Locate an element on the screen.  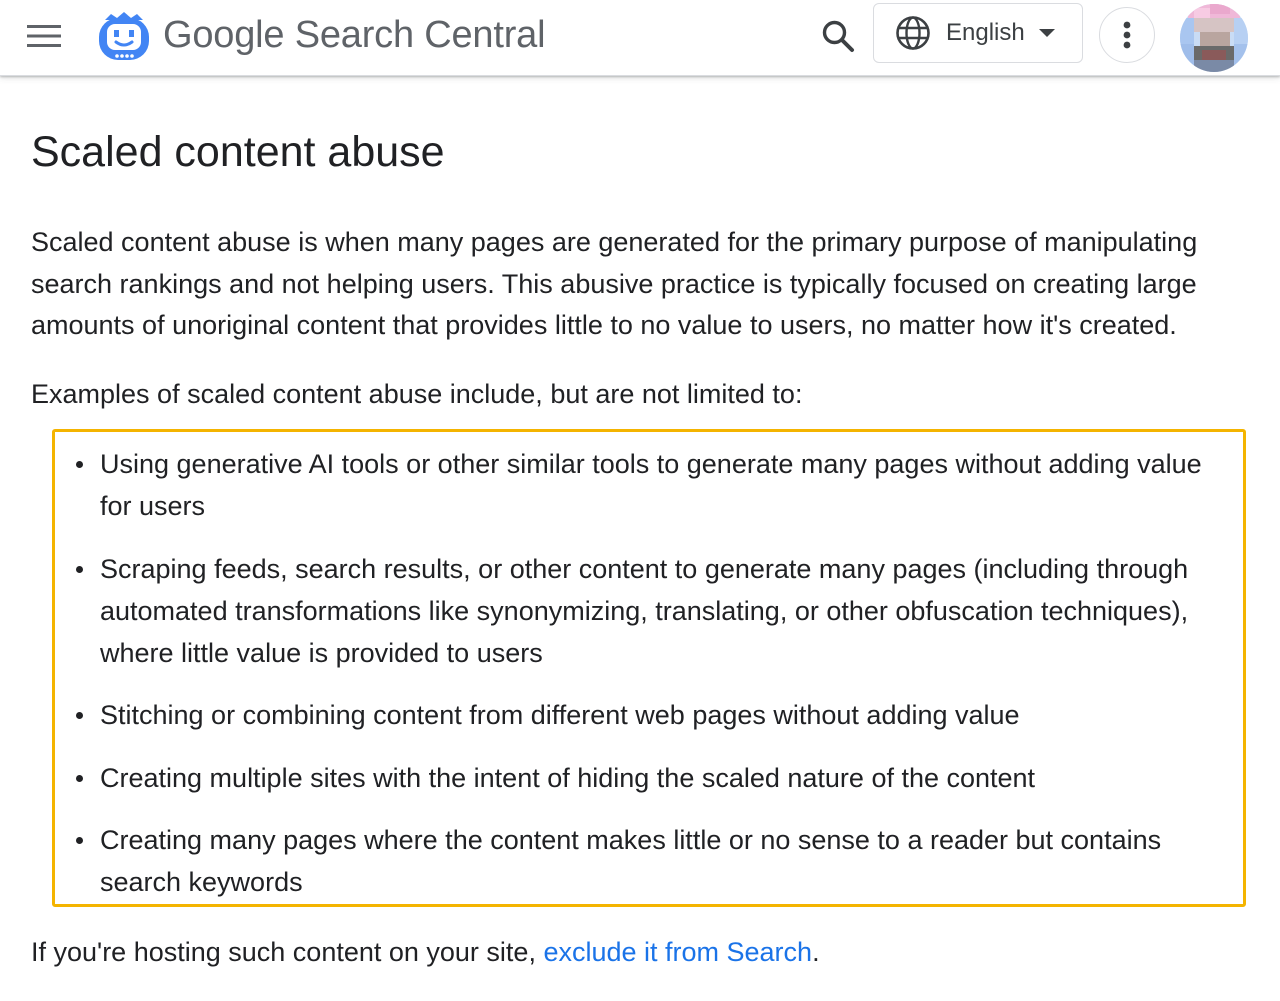
hamburger-menu-icon is located at coordinates (44, 36).